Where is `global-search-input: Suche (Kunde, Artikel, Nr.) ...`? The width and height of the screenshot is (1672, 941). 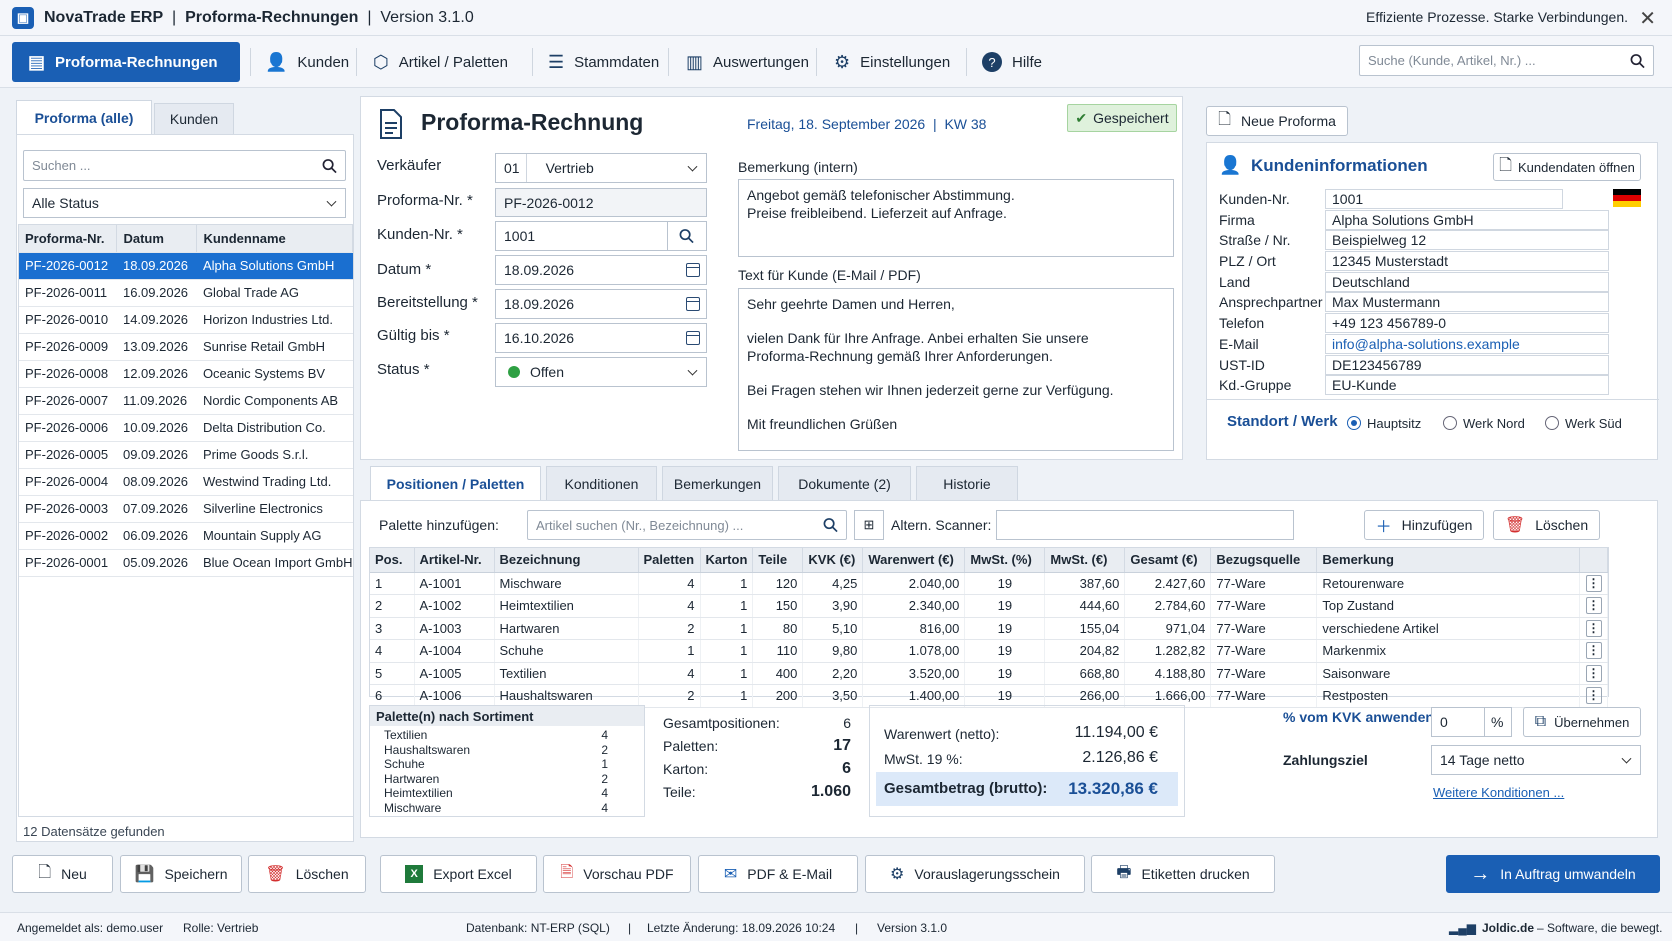
global-search-input: Suche (Kunde, Artikel, Nr.) ... is located at coordinates (1506, 60).